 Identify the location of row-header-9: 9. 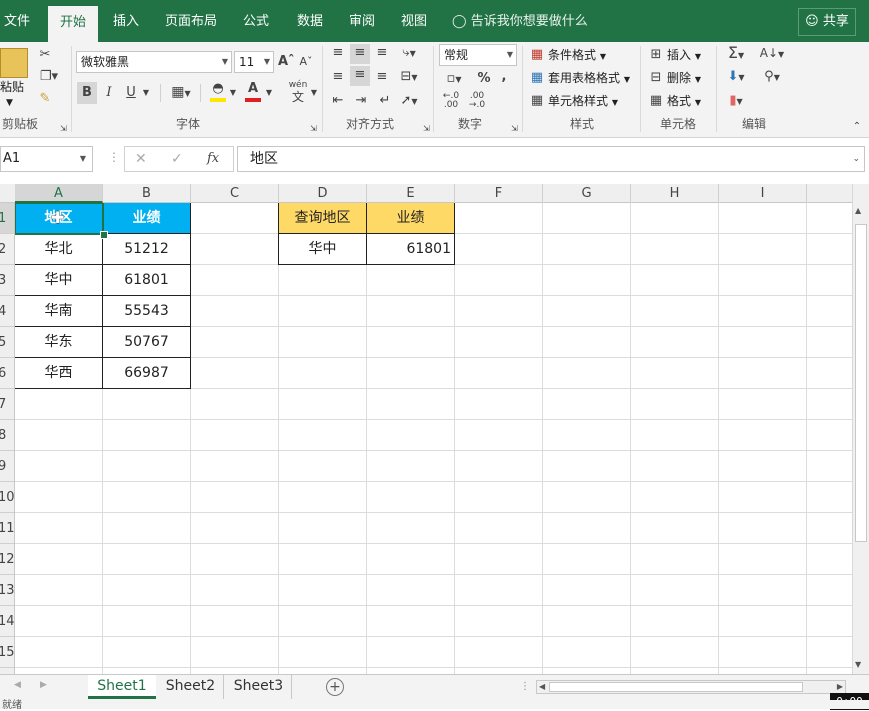
(7, 466).